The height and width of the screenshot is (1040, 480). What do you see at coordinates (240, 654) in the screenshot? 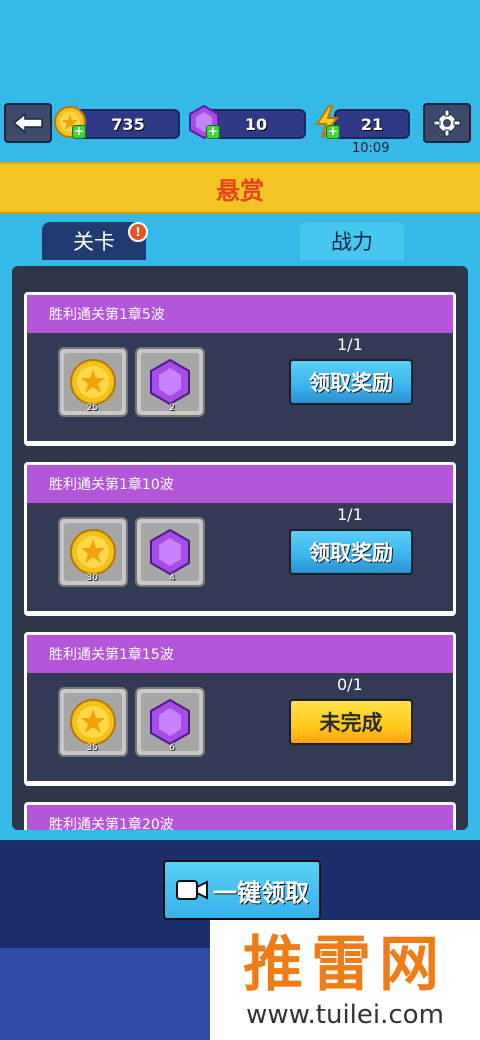
I see `quest-title: 胜利通关第1章15波` at bounding box center [240, 654].